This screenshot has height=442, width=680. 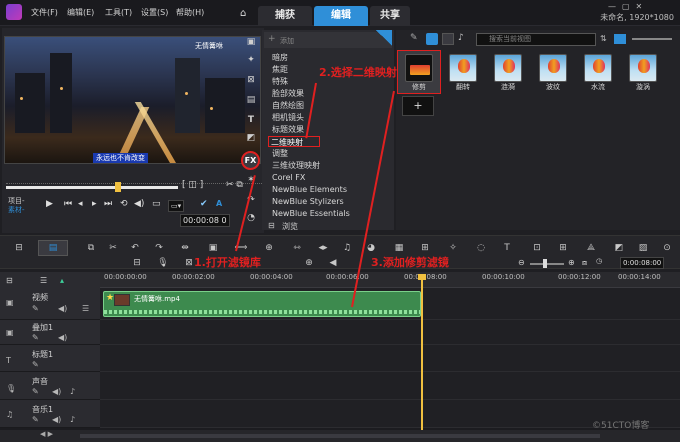 I want to click on view-grid-icon, so click(x=620, y=39).